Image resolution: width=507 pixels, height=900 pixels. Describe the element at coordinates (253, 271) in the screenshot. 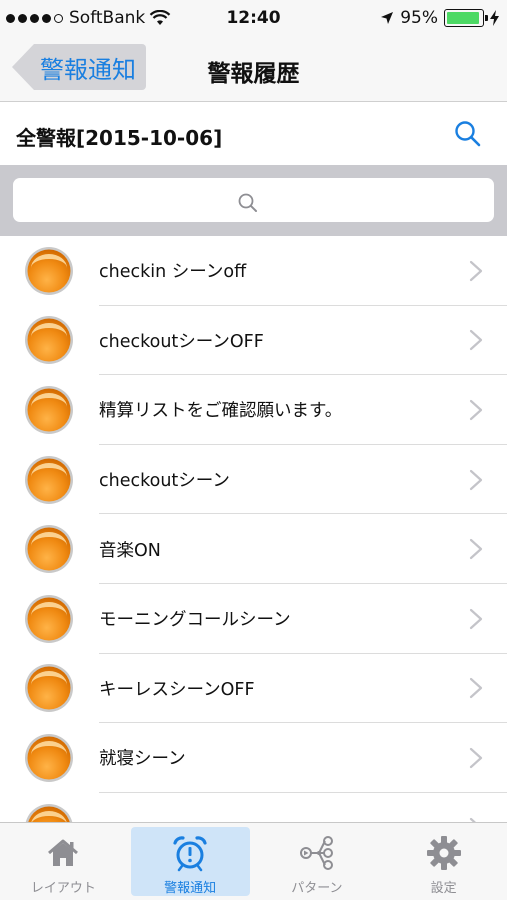

I see `list-item: checkin シーンoff` at that location.